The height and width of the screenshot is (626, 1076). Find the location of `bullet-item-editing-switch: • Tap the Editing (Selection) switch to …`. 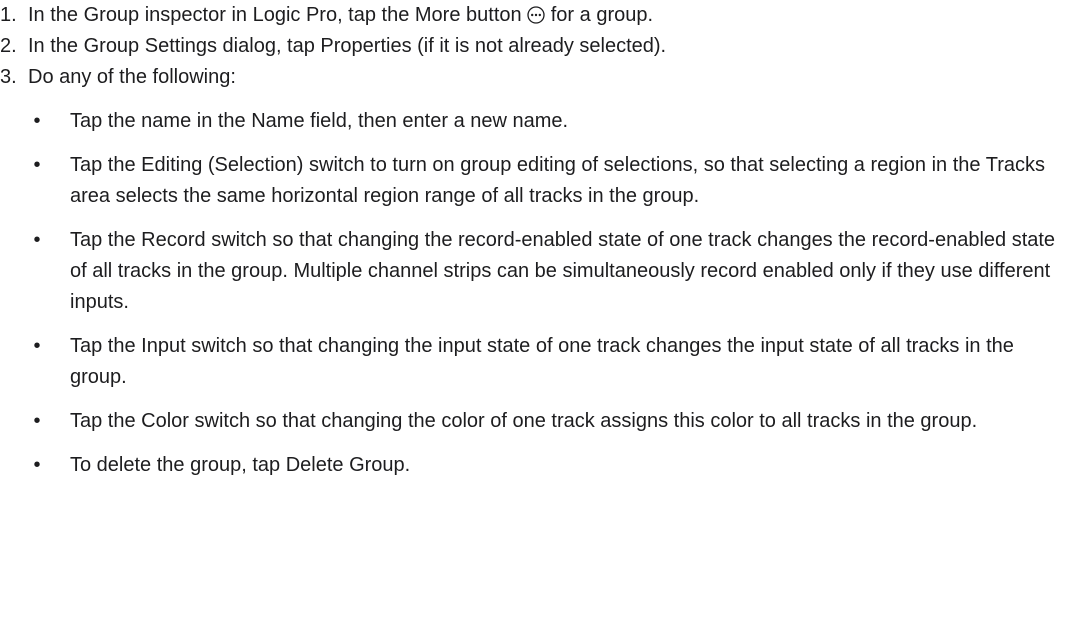

bullet-item-editing-switch: • Tap the Editing (Selection) switch to … is located at coordinates (552, 181).